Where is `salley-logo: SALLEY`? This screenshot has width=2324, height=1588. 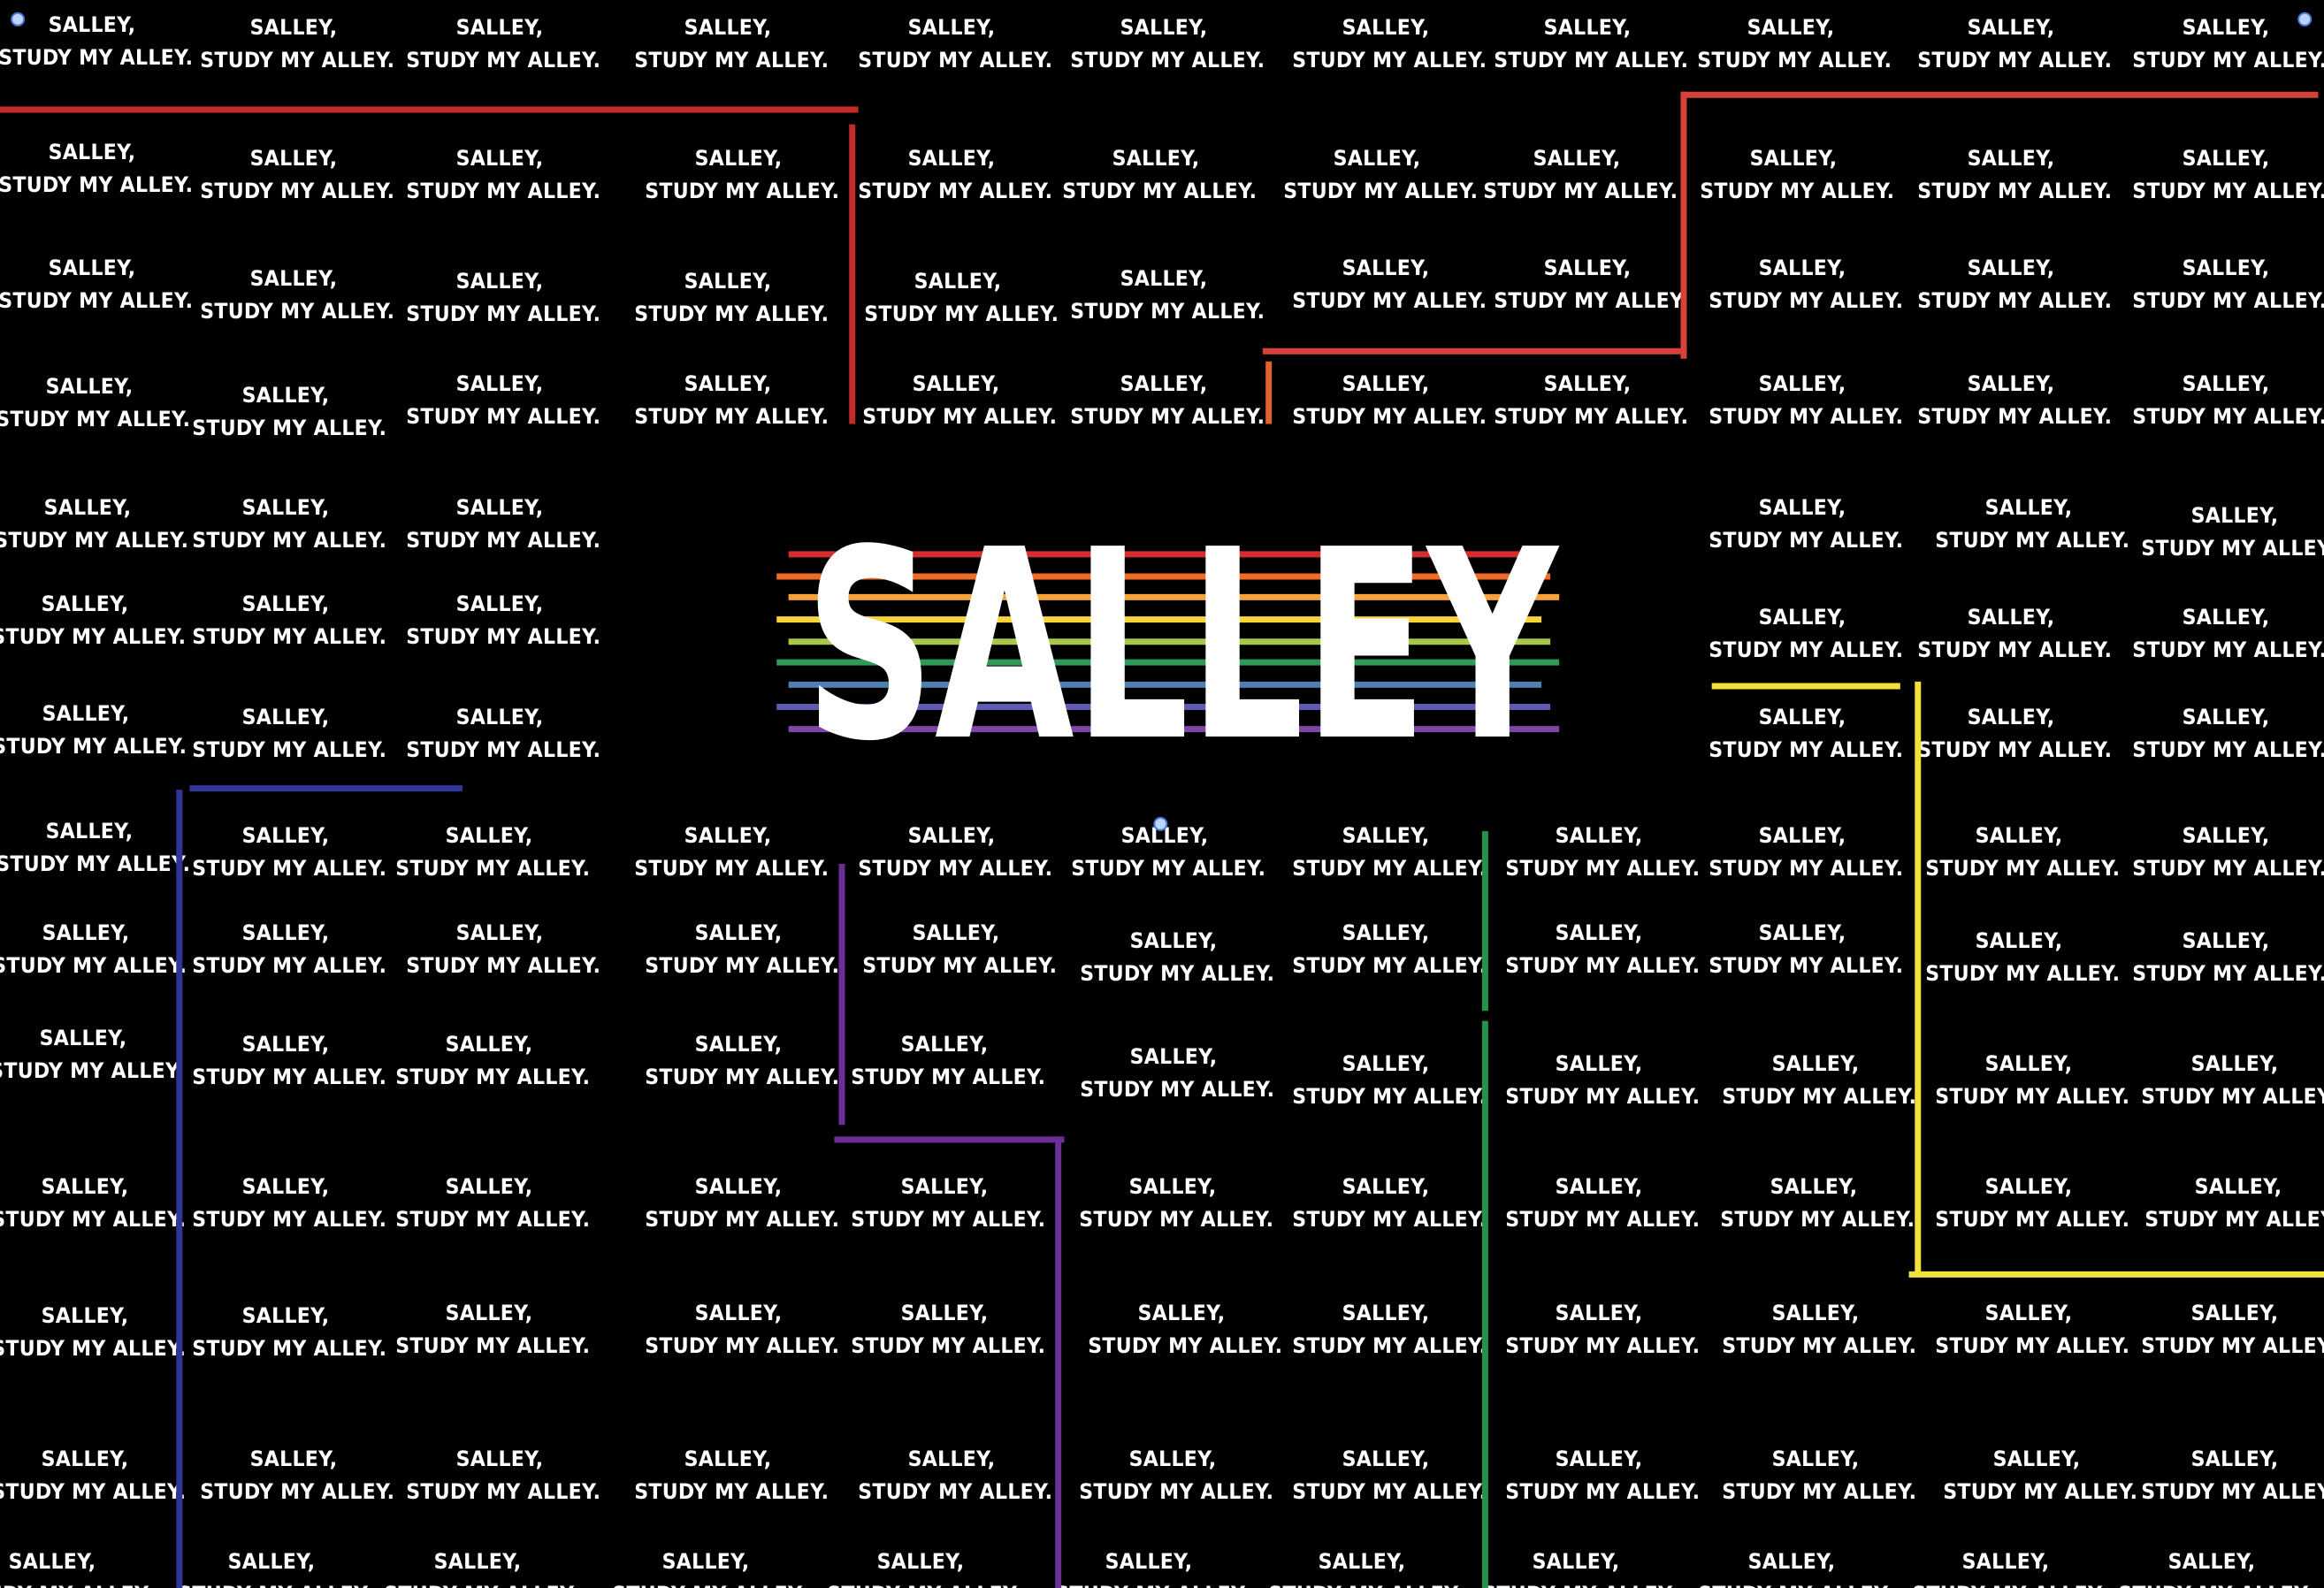
salley-logo: SALLEY is located at coordinates (1168, 645).